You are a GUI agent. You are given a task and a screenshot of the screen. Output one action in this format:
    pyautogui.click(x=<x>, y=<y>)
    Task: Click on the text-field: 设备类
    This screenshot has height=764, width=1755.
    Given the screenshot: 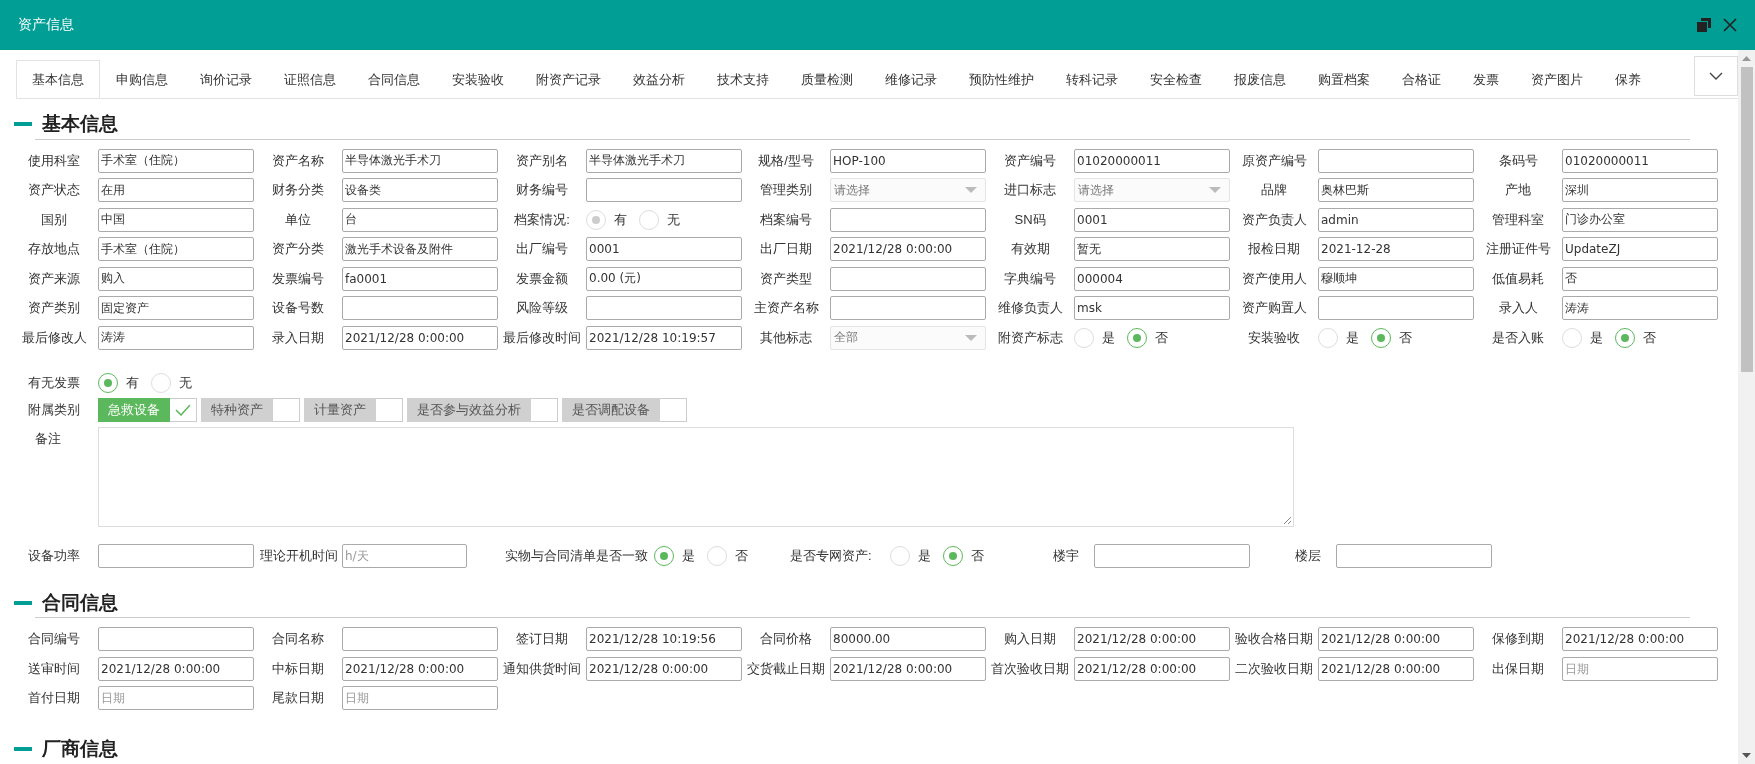 What is the action you would take?
    pyautogui.click(x=420, y=190)
    